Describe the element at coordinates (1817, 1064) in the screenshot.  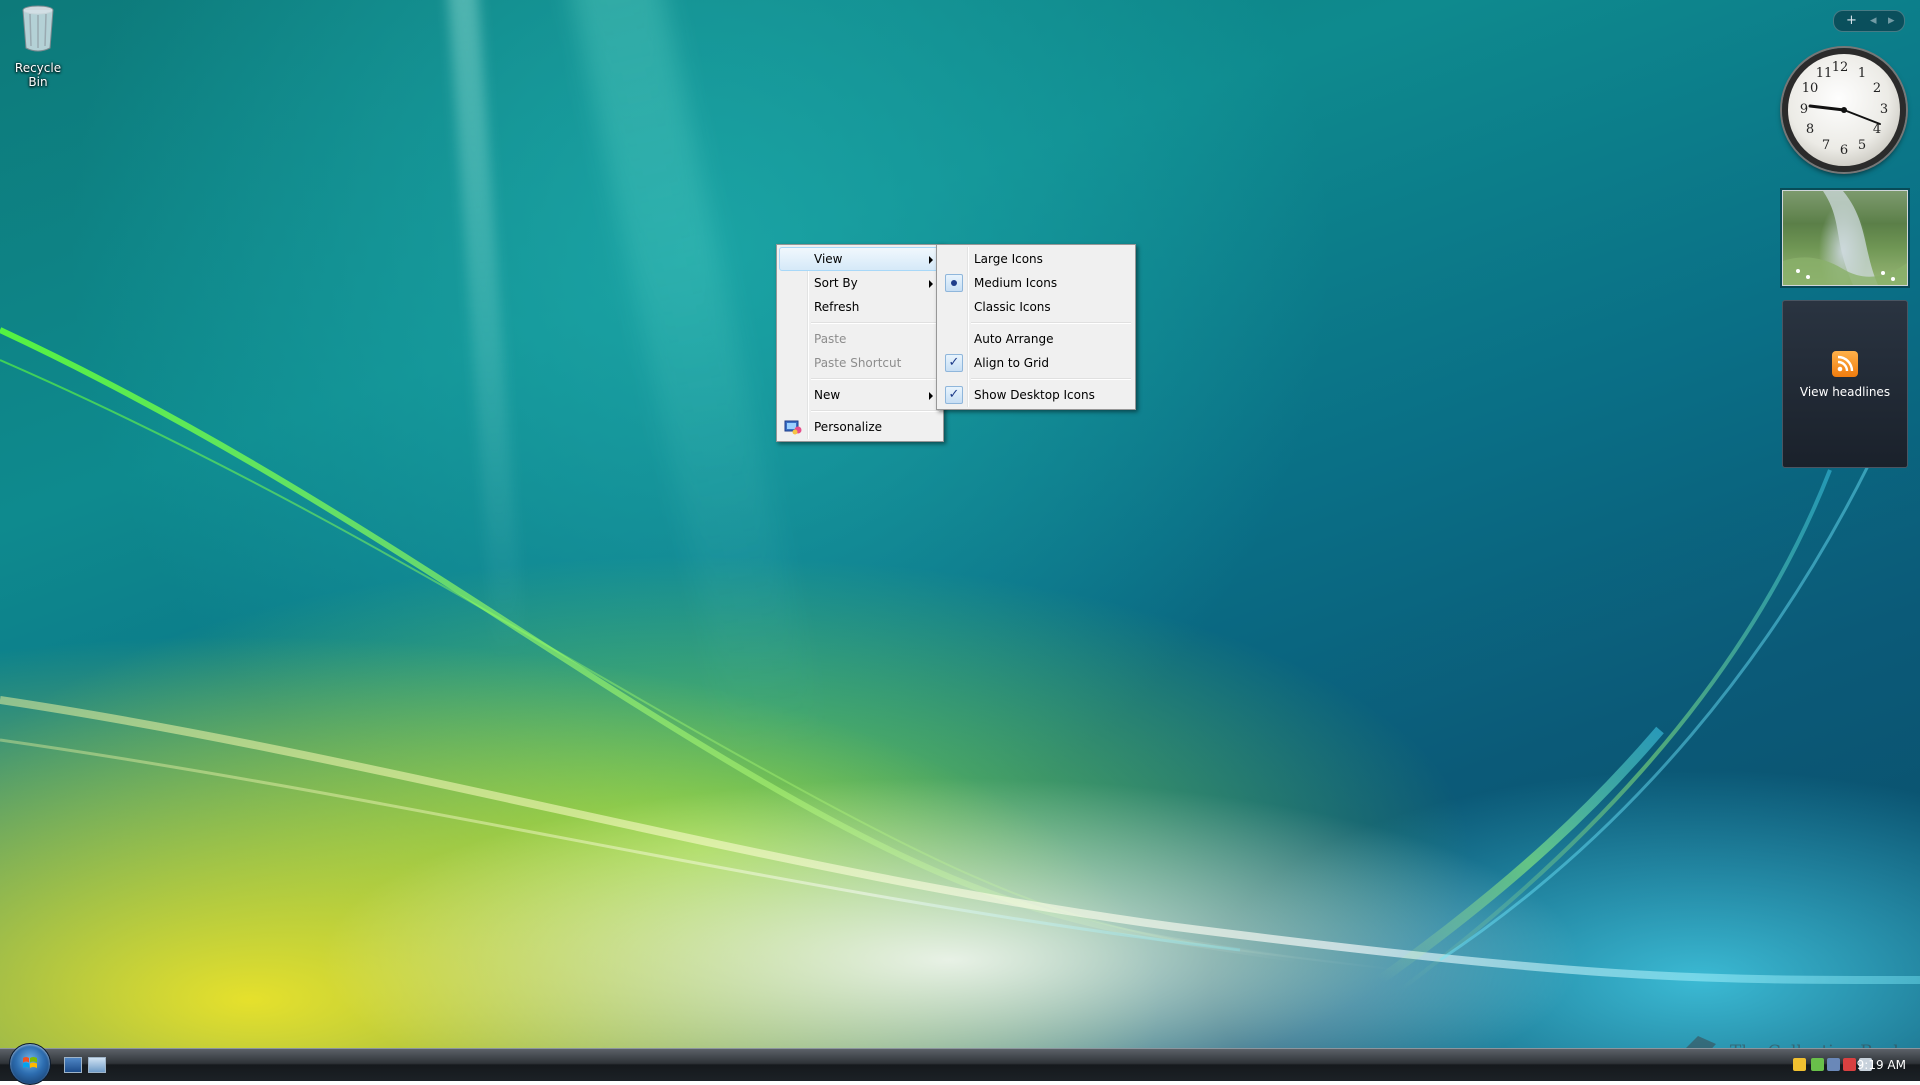
I see `network-status-icon` at that location.